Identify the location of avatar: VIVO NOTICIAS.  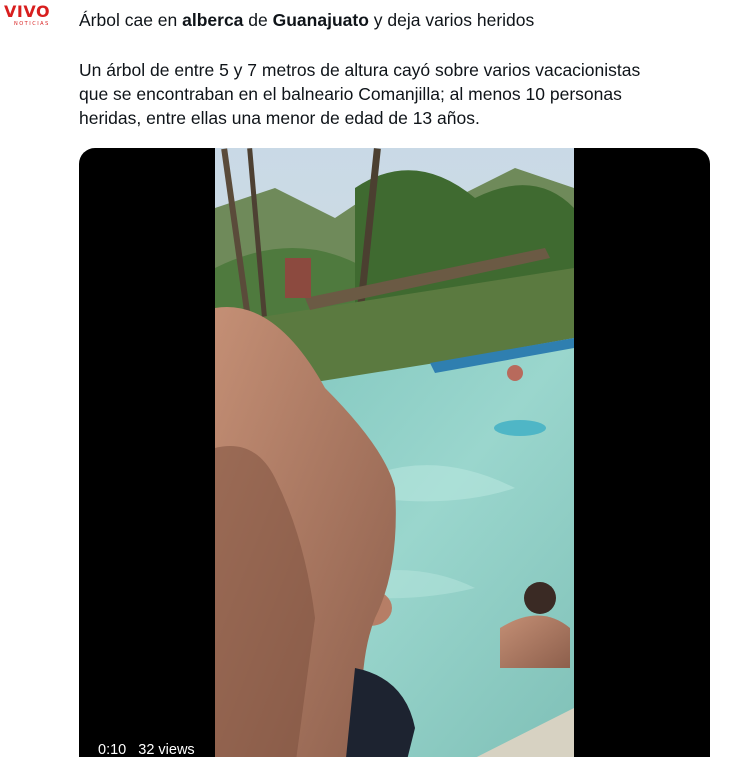
(32, 16).